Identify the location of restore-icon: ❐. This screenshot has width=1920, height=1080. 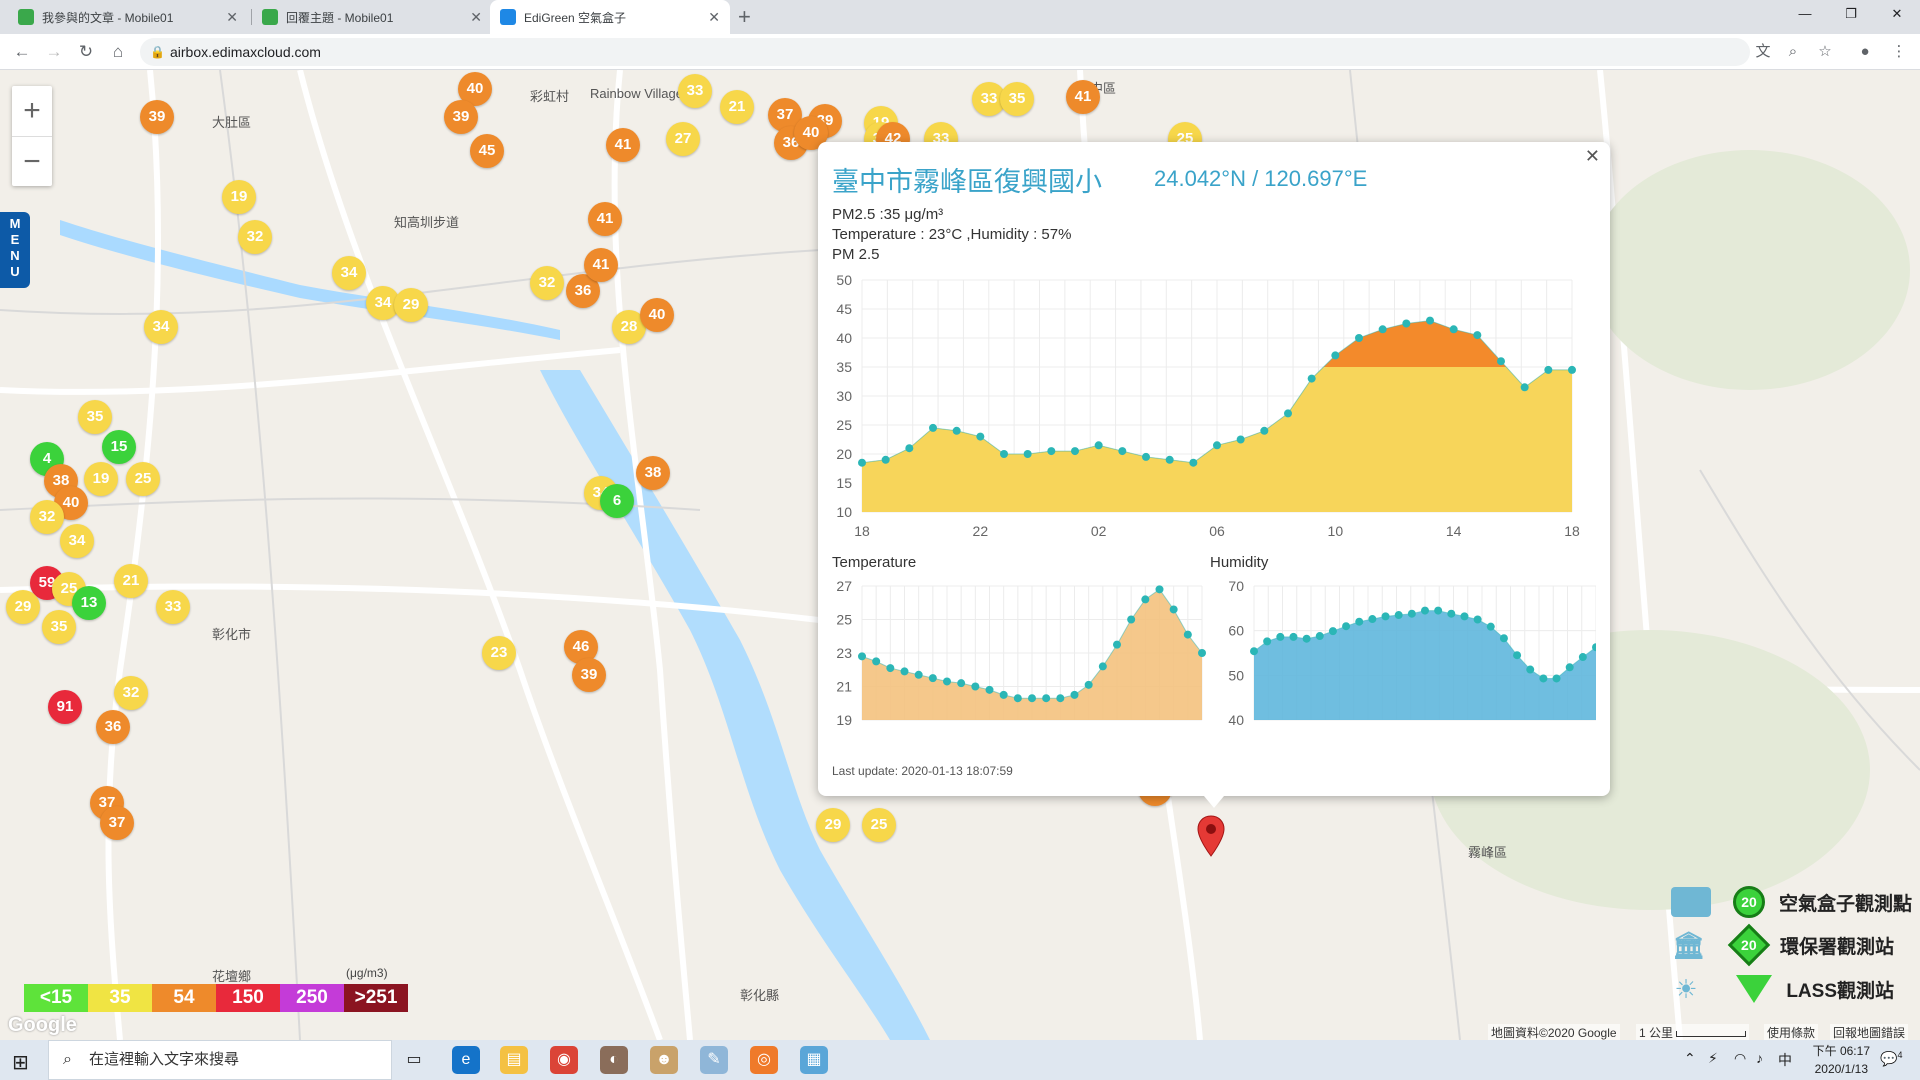
(1851, 15).